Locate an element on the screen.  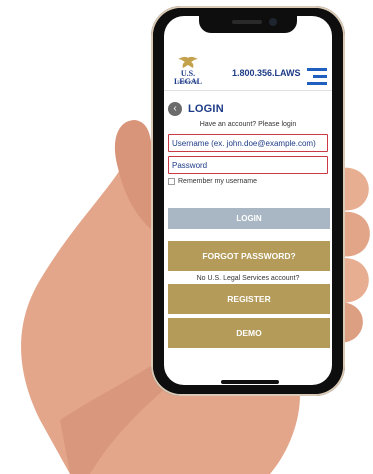
eagle-icon is located at coordinates (188, 62).